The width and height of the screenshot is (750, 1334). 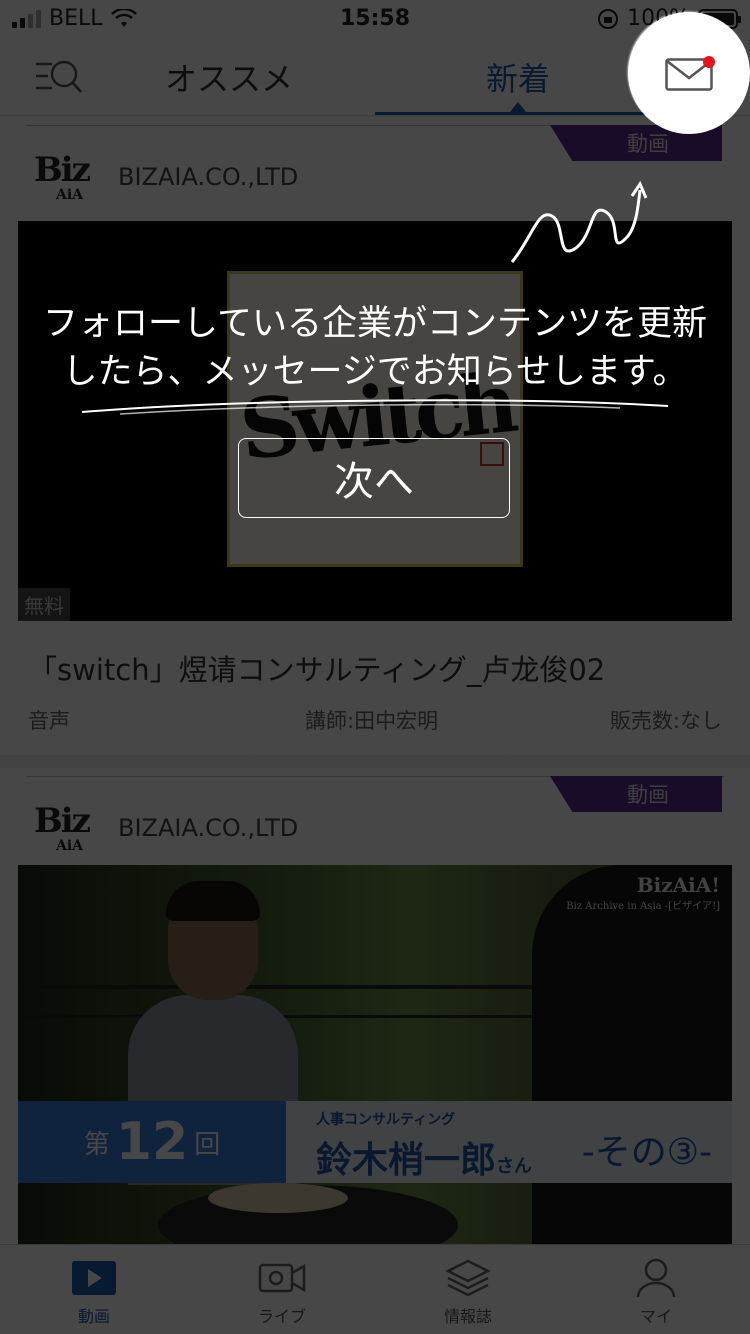 What do you see at coordinates (93, 1316) in the screenshot?
I see `tabbar-video-label: 動画` at bounding box center [93, 1316].